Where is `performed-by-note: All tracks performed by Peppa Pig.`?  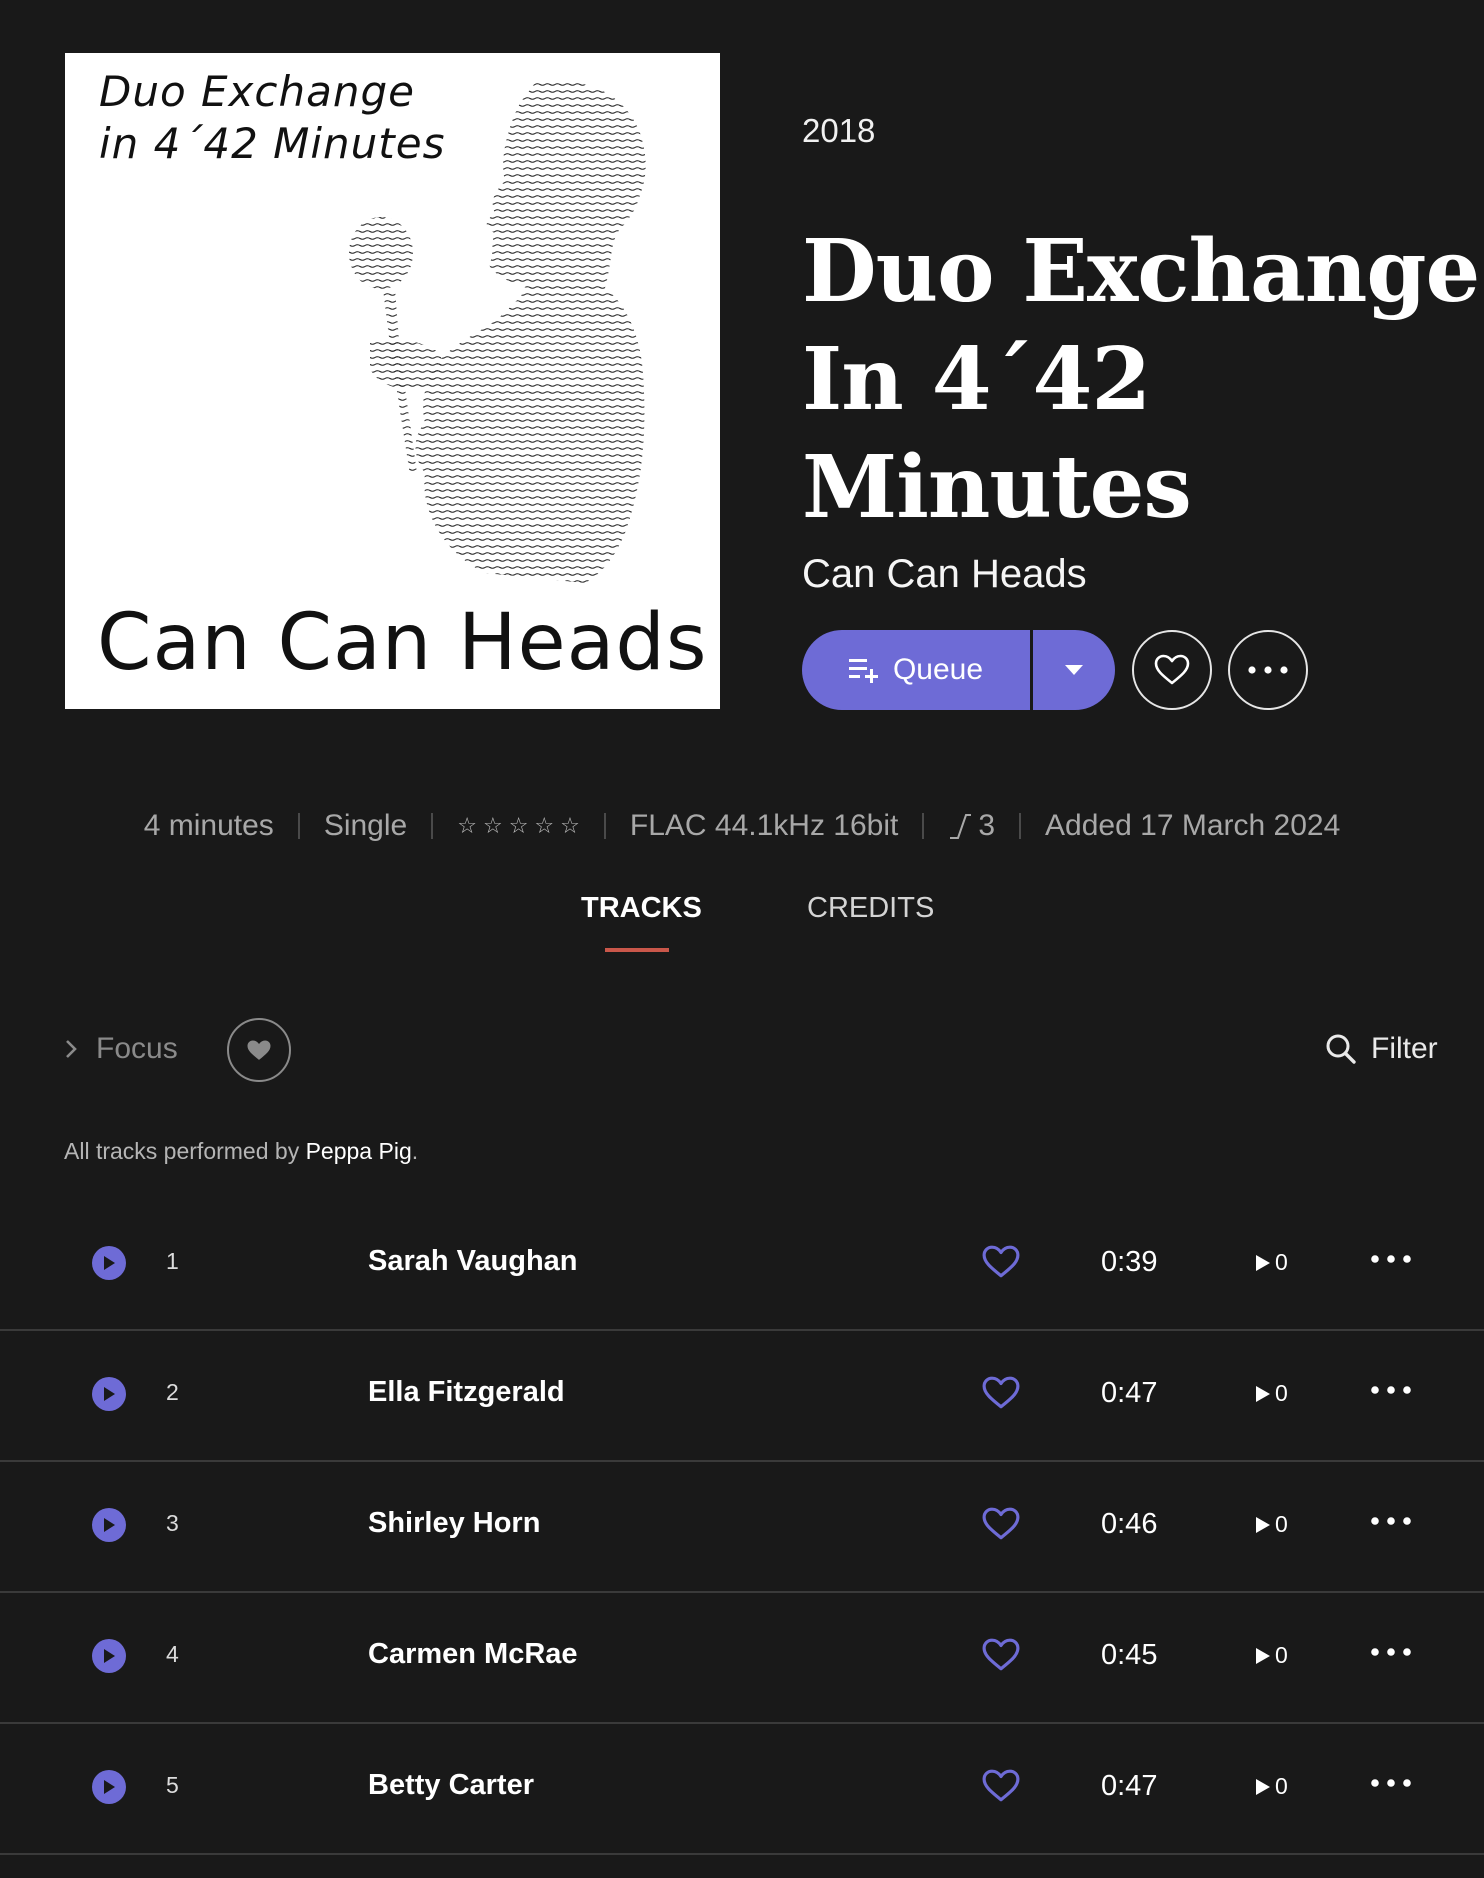
performed-by-note: All tracks performed by Peppa Pig. is located at coordinates (241, 1151).